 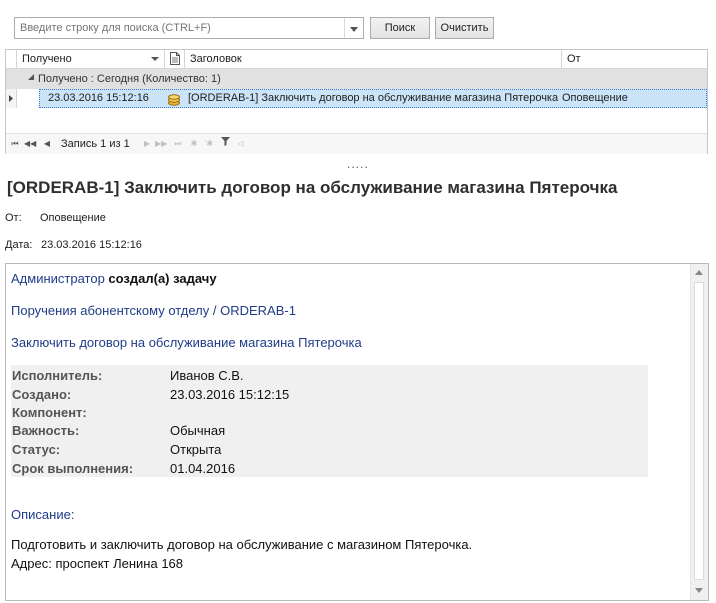 I want to click on vertical-scrollbar, so click(x=699, y=432).